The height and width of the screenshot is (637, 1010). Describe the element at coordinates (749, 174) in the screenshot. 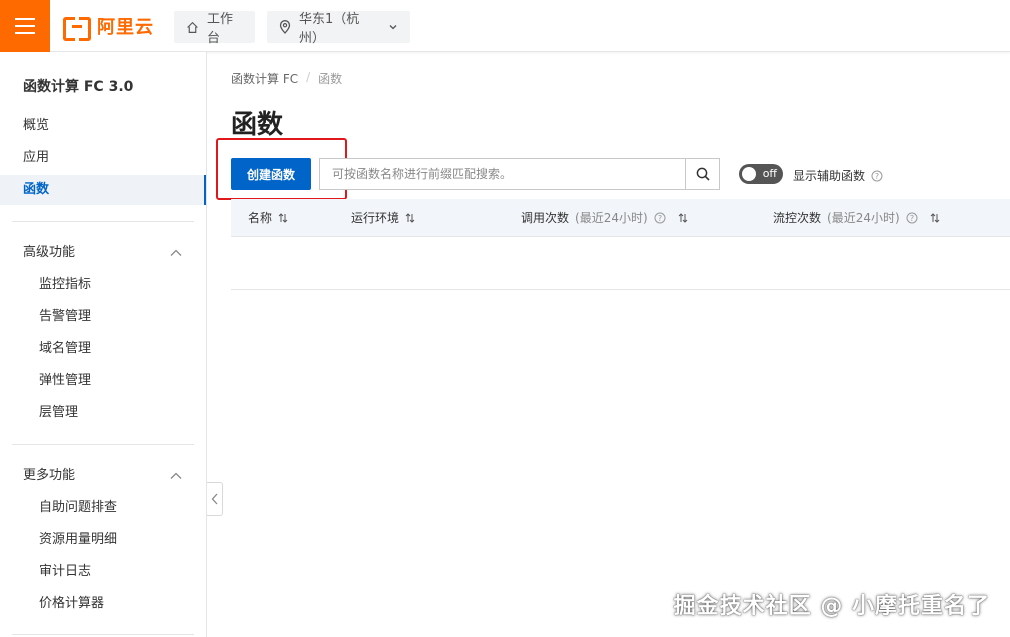

I see `toggle-knob` at that location.